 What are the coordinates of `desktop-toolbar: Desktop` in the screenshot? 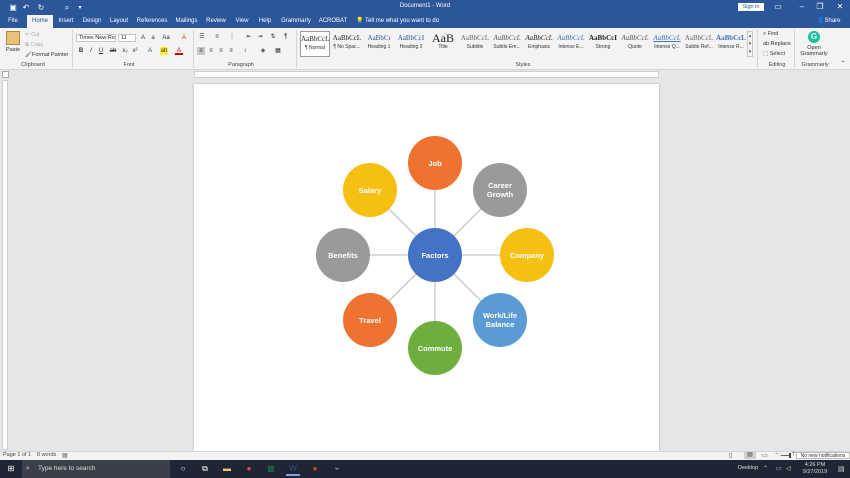 It's located at (748, 468).